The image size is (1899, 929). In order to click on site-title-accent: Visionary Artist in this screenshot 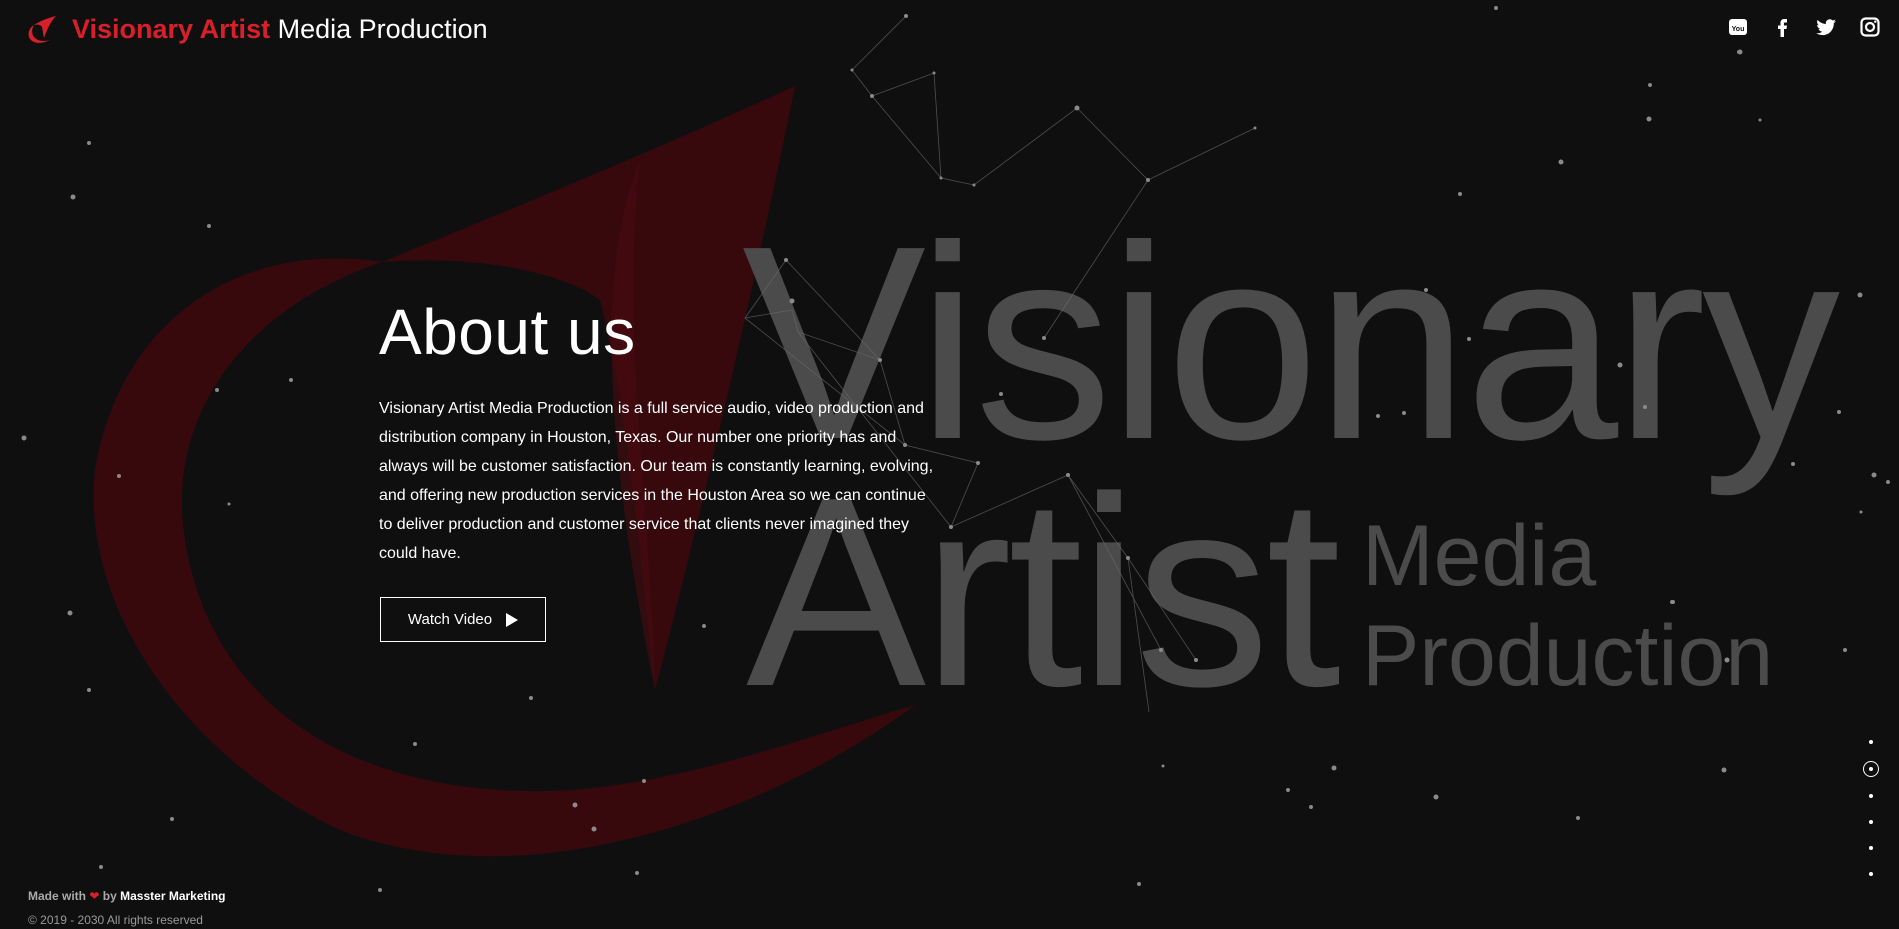, I will do `click(171, 29)`.